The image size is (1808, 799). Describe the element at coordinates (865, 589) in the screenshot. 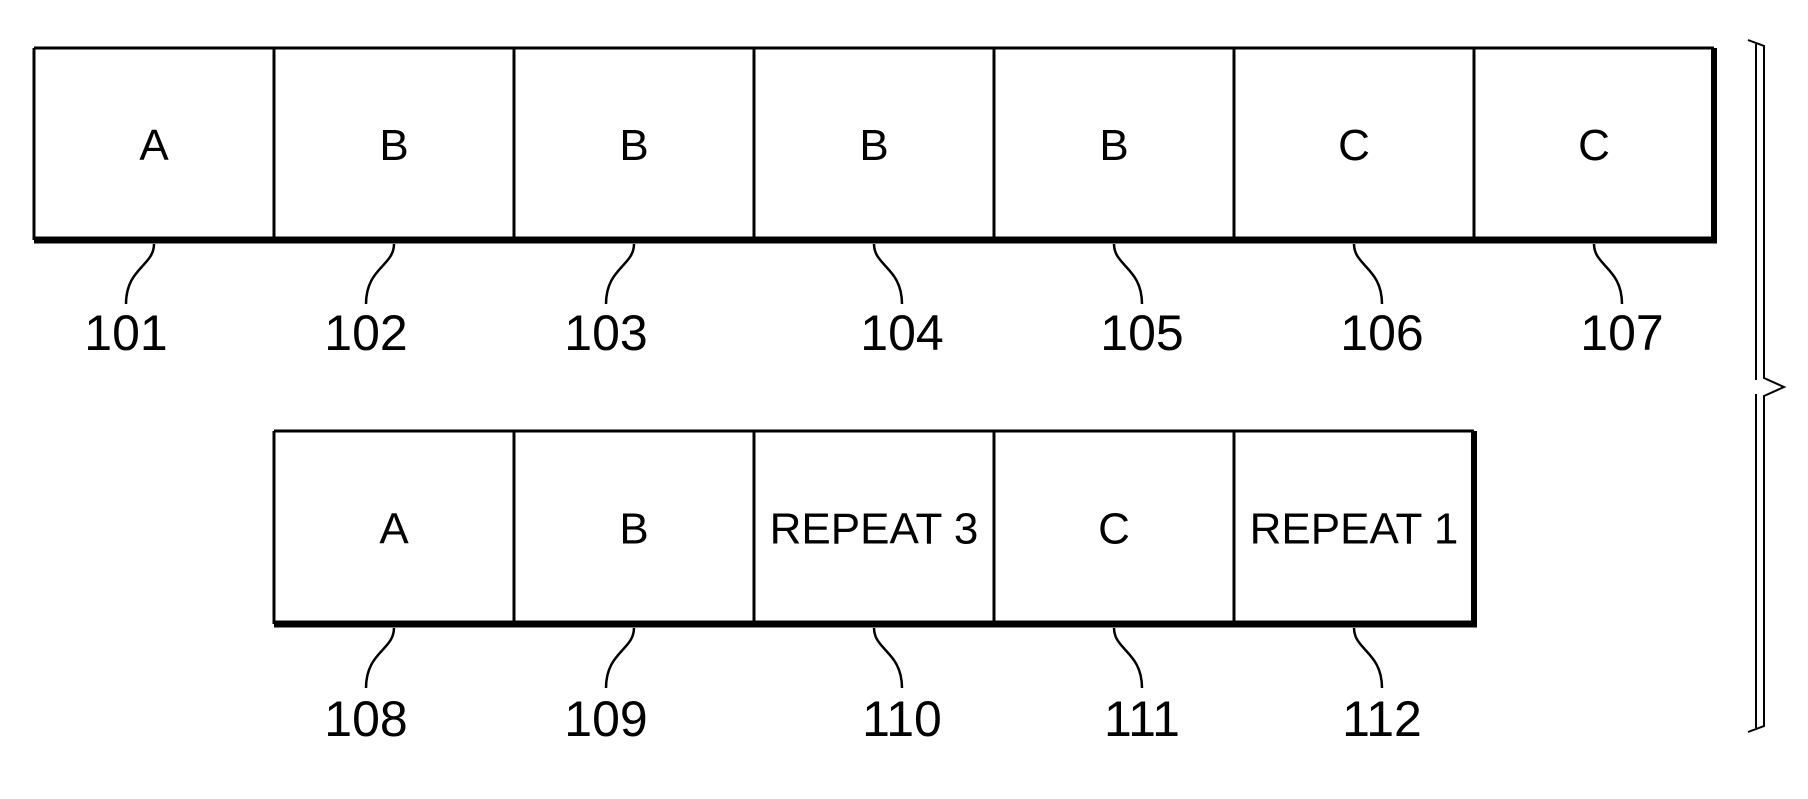

I see `block-cell: REPEAT 3 110` at that location.